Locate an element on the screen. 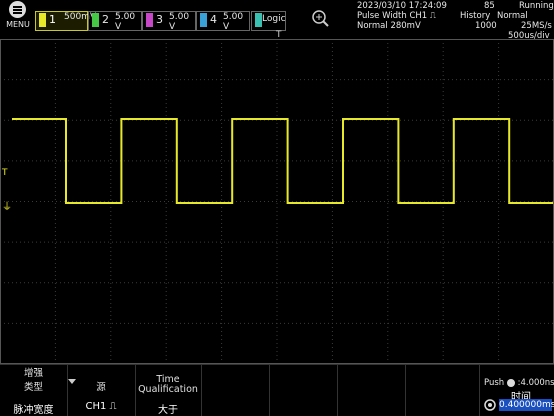 This screenshot has width=554, height=416. channel-1-button: 1 500mV is located at coordinates (65, 21).